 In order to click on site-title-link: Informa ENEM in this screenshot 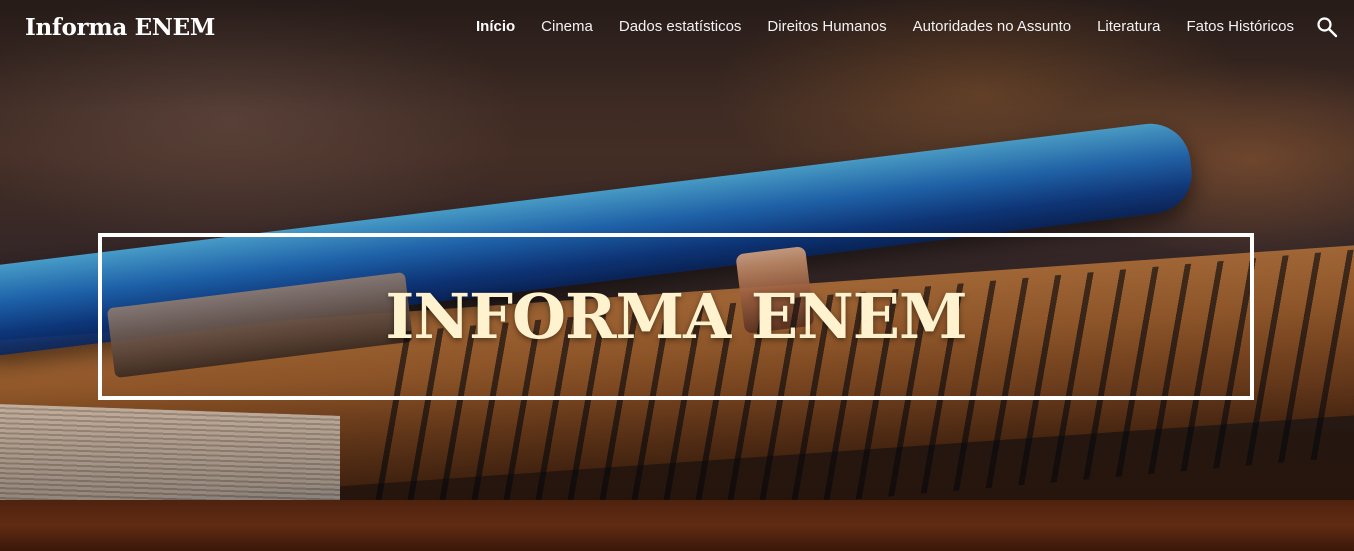, I will do `click(120, 27)`.